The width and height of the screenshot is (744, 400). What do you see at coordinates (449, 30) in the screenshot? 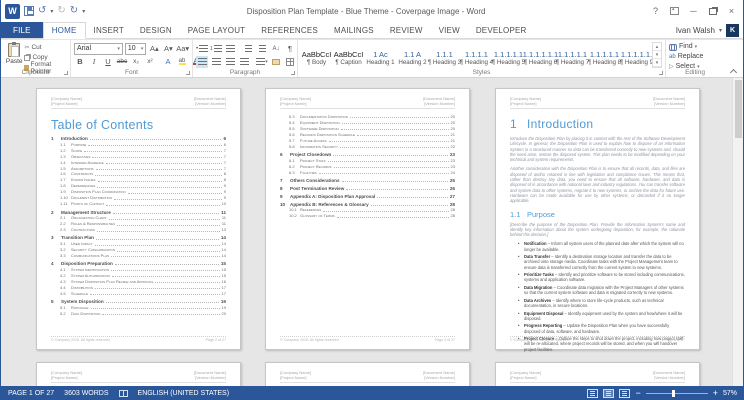
I see `tab-view: VIEW` at bounding box center [449, 30].